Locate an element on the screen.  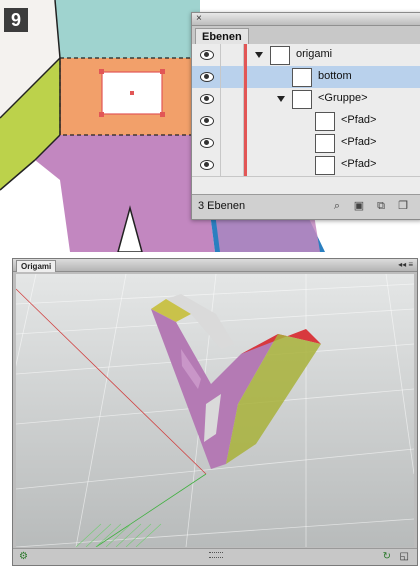
close-icon: × is located at coordinates (199, 19).